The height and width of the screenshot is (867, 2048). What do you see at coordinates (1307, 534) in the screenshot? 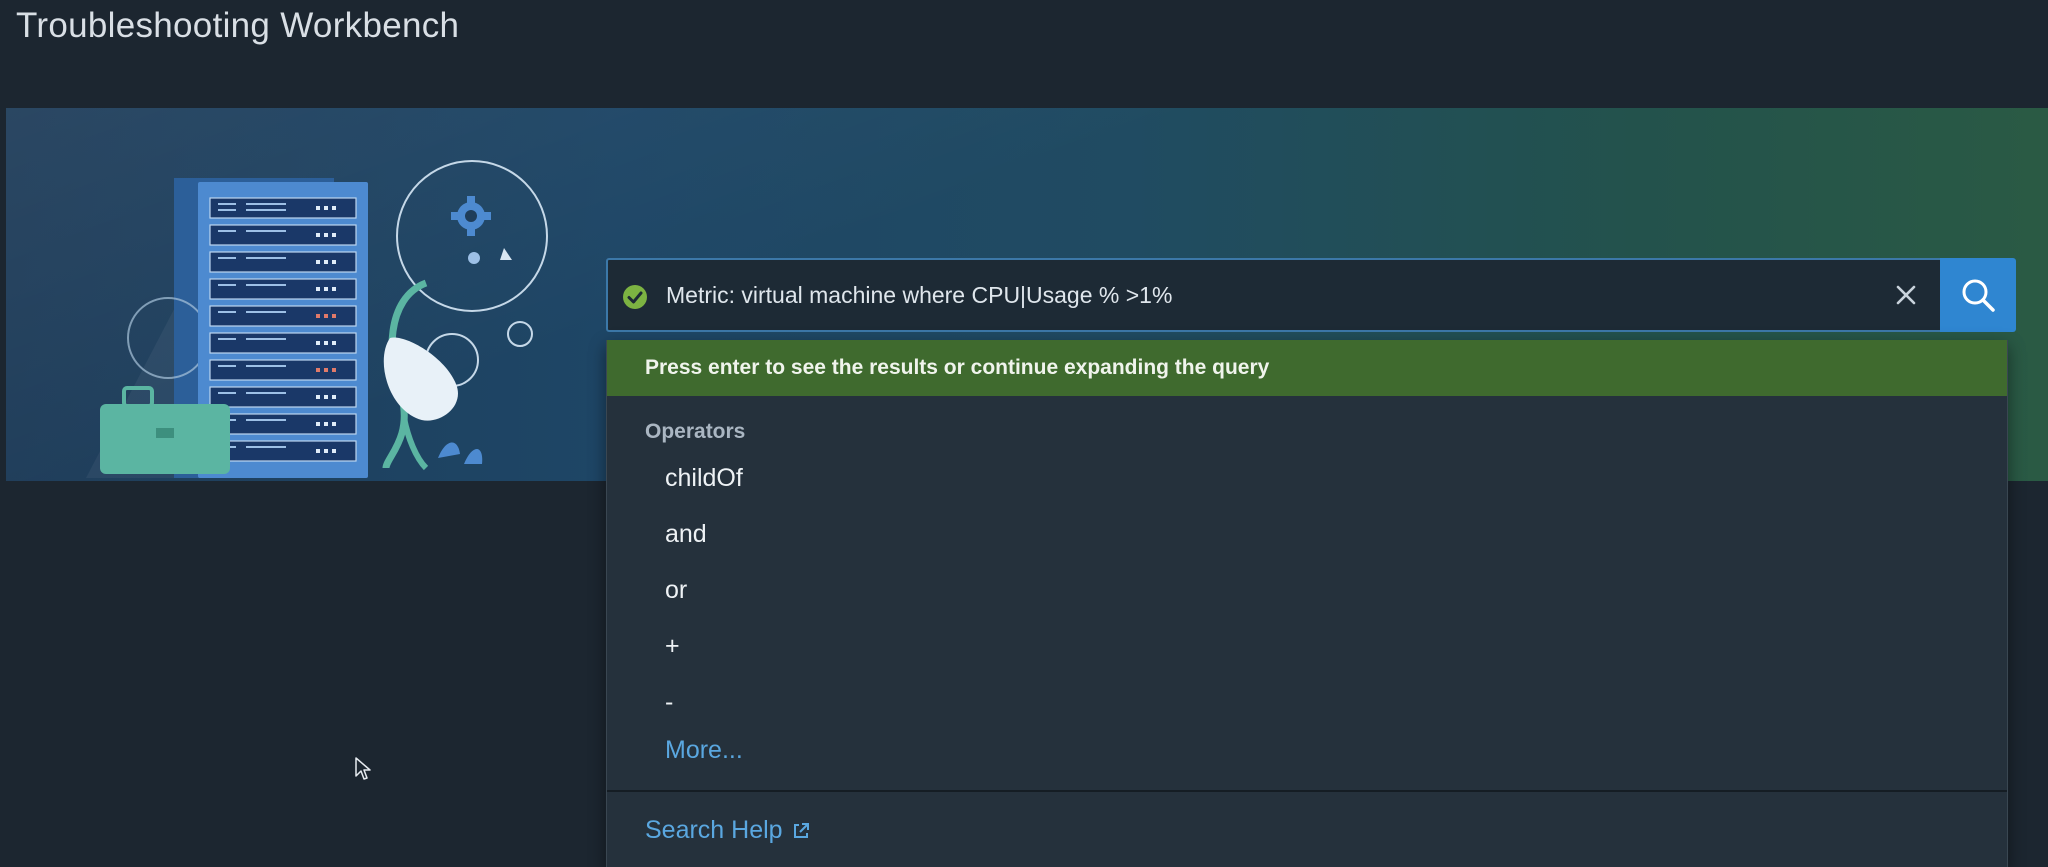
I see `operator-item-and: and` at bounding box center [1307, 534].